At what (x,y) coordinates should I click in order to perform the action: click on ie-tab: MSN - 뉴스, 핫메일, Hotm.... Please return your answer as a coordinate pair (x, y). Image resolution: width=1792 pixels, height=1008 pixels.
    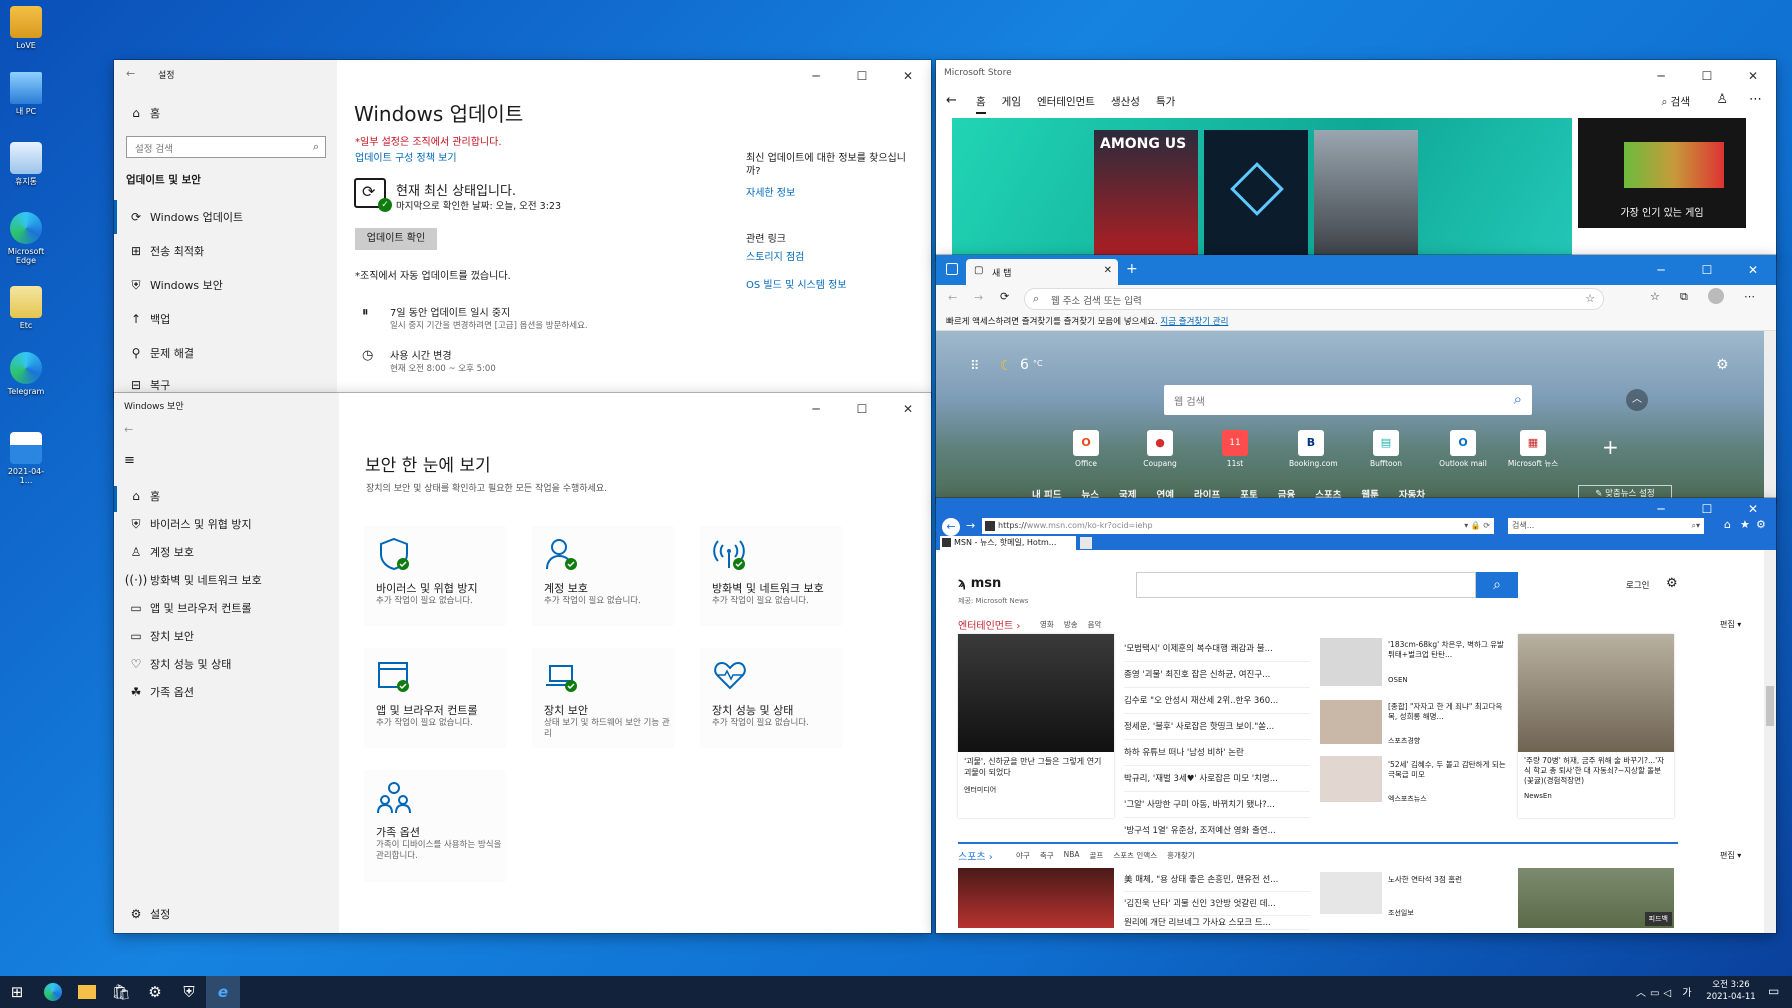
    Looking at the image, I should click on (1008, 543).